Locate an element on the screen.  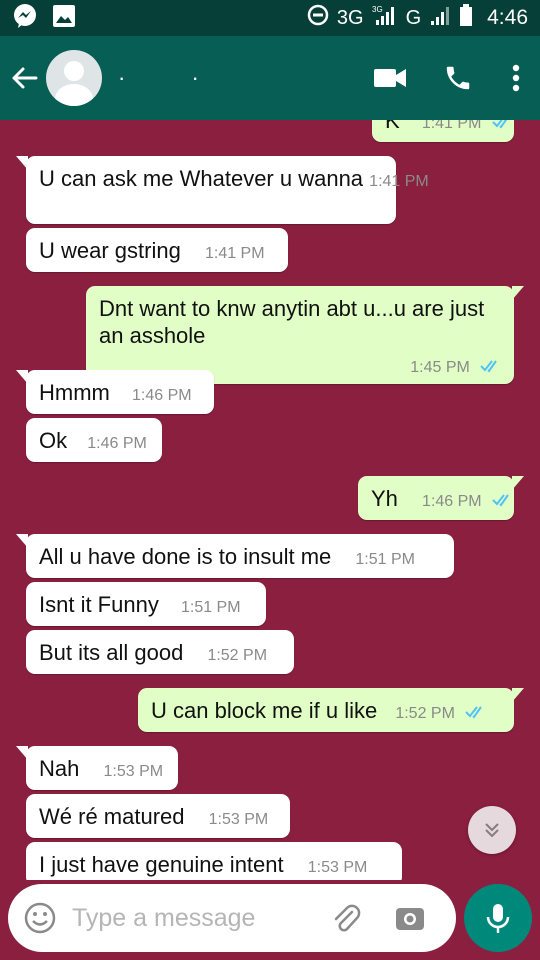
message-in: I just have genuine intent 1:53 PM is located at coordinates (214, 861).